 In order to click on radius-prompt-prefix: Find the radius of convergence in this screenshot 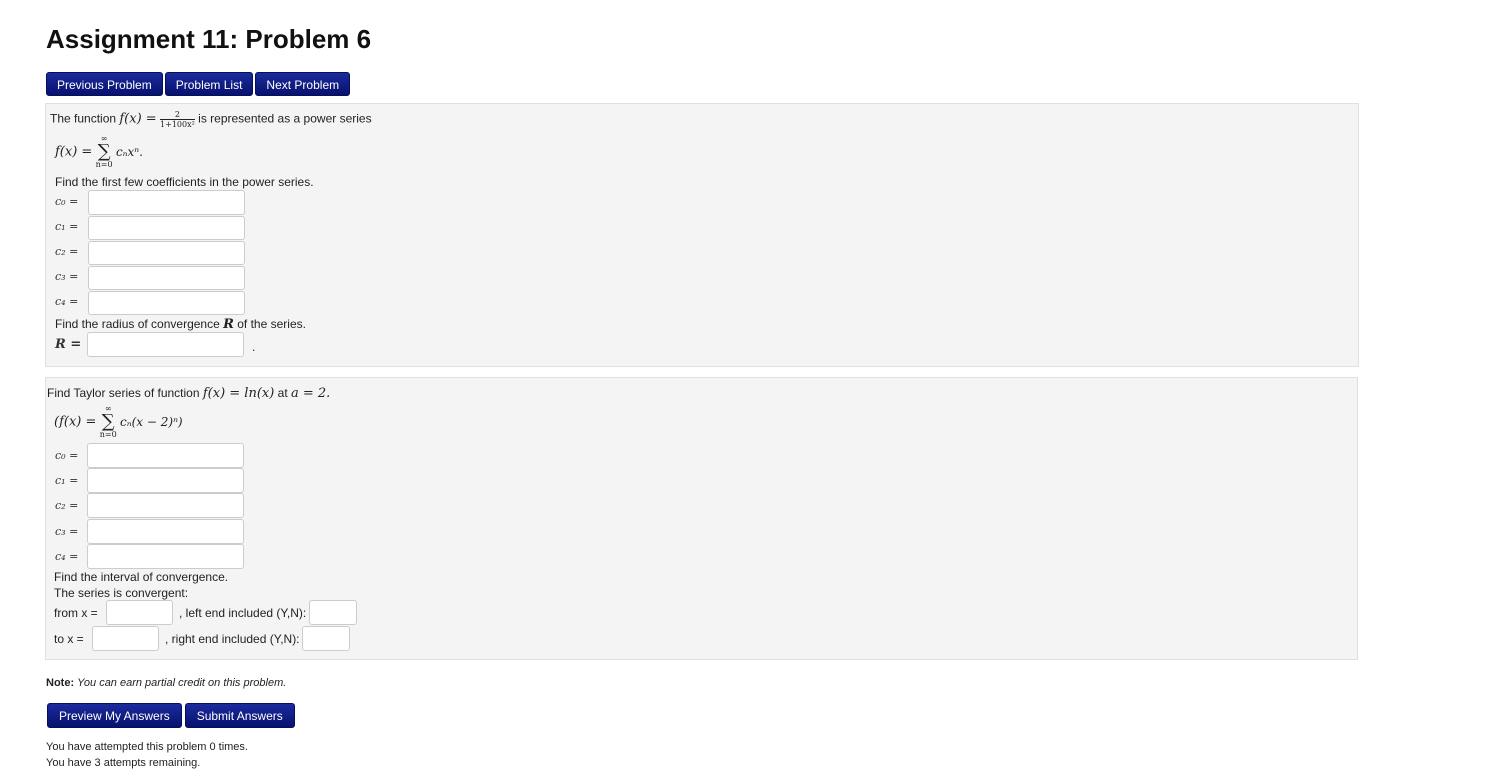, I will do `click(139, 324)`.